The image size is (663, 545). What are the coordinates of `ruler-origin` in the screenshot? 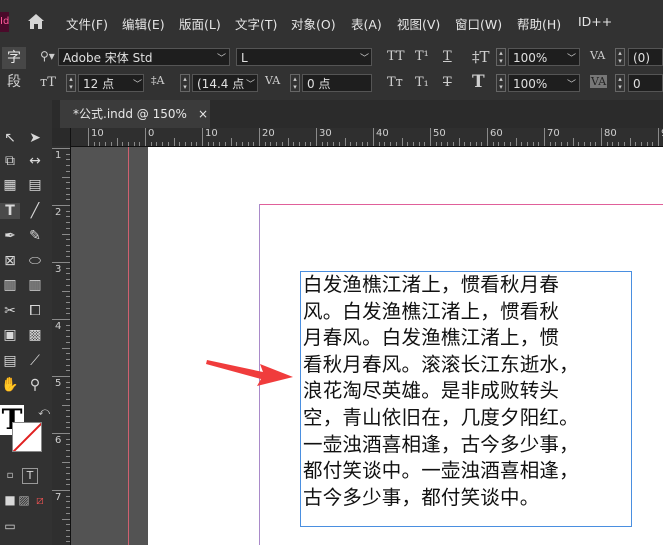 It's located at (61, 137).